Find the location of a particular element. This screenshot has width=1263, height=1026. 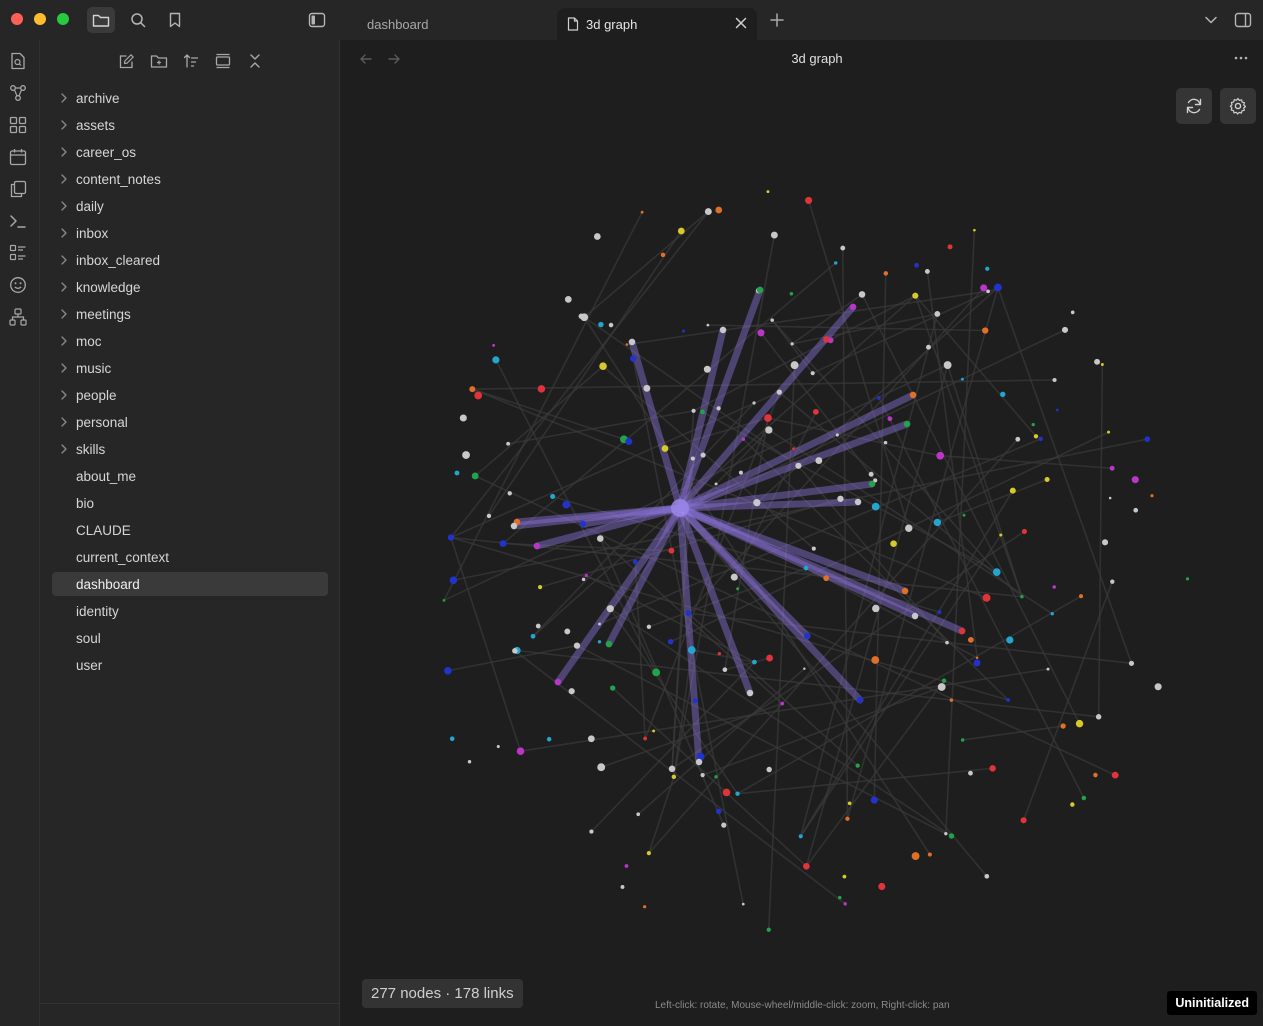

folder-item: inbox_cleared is located at coordinates (190, 260).